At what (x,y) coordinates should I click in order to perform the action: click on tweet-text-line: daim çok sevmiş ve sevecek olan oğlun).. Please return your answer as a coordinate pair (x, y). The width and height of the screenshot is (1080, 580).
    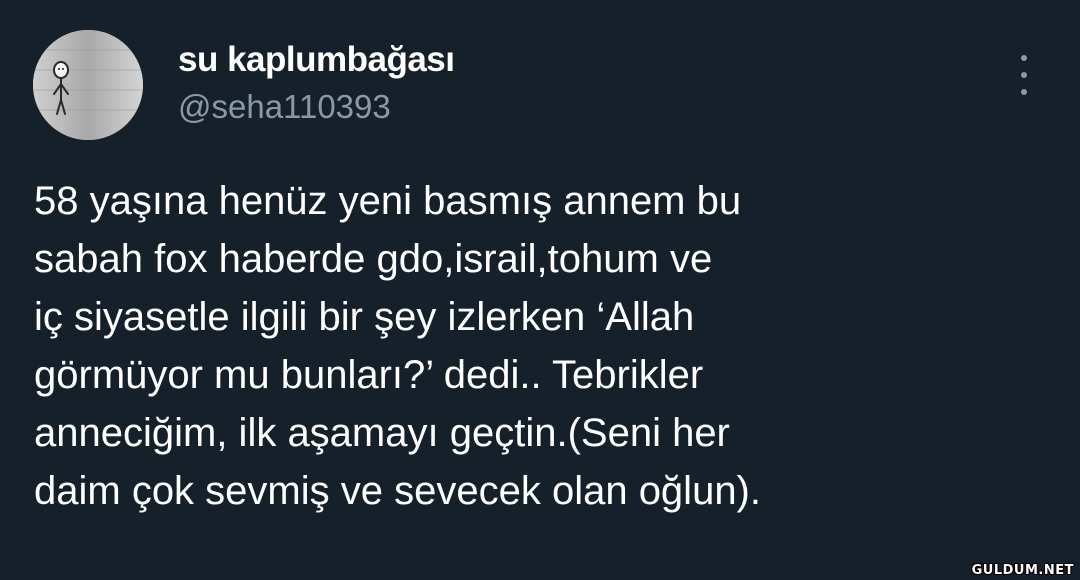
    Looking at the image, I should click on (397, 491).